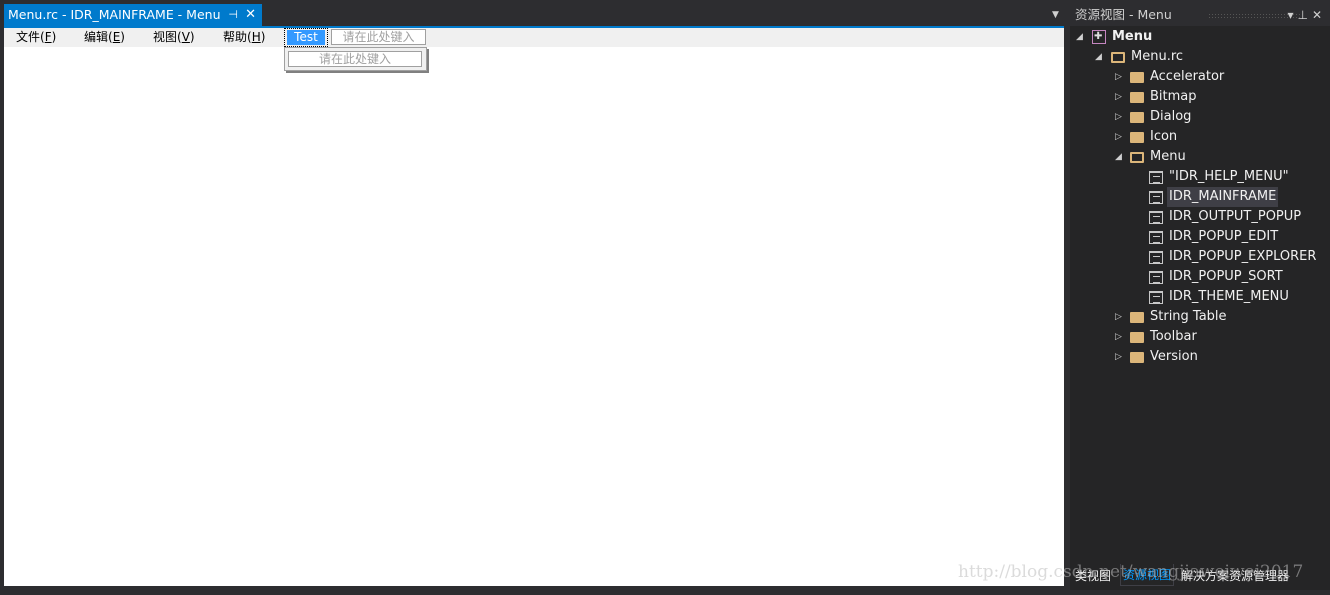 The image size is (1330, 595). I want to click on document-tab-strip: Menu.rc - IDR_MAINFRAME - Menu ⊣ ✕ ▼, so click(534, 15).